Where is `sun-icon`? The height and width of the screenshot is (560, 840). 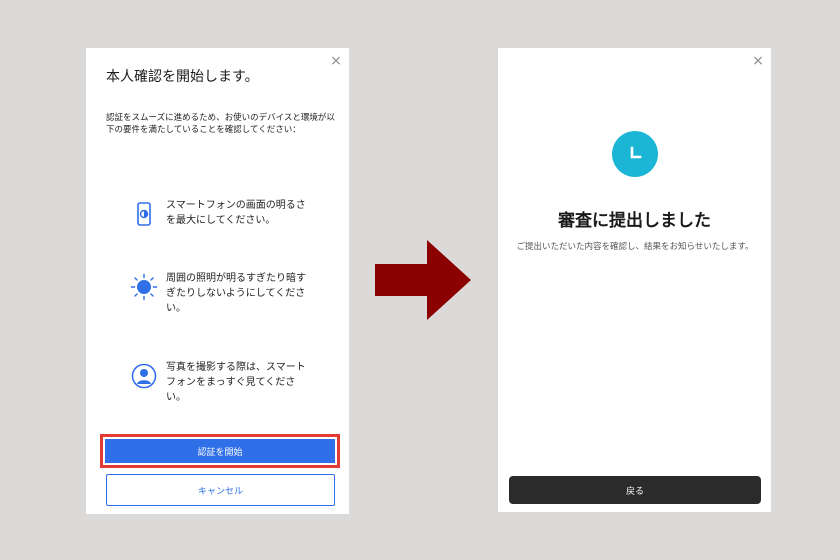
sun-icon is located at coordinates (144, 287).